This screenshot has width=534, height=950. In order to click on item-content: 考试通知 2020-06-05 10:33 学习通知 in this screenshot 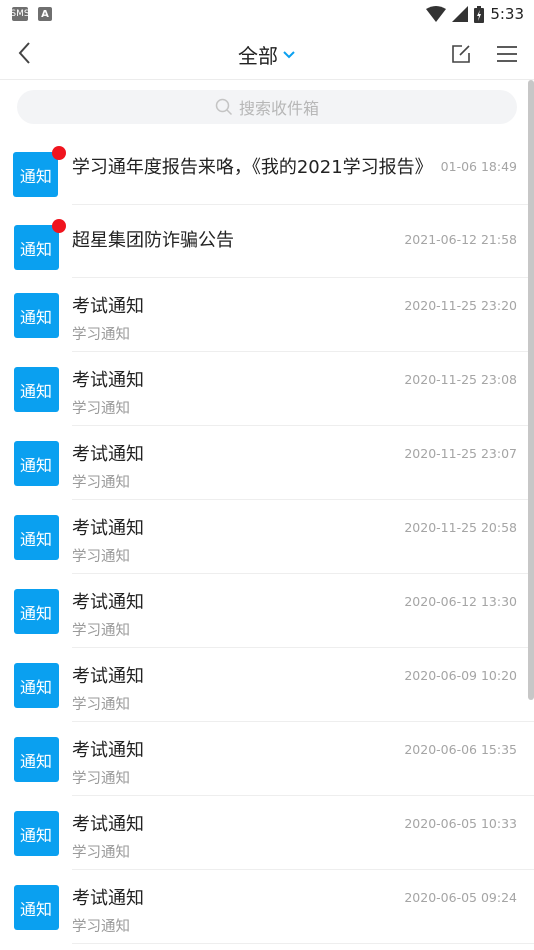, I will do `click(303, 833)`.